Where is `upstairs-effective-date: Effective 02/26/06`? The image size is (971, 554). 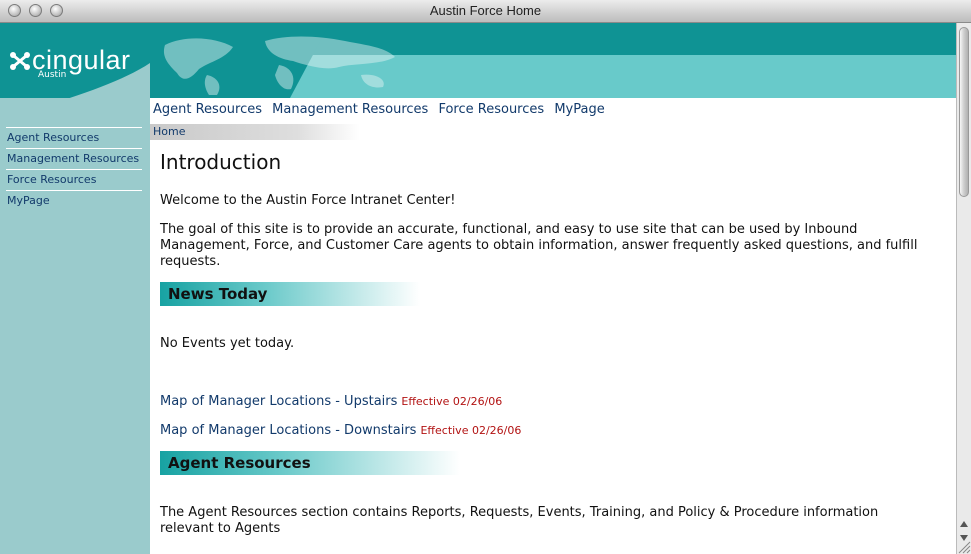
upstairs-effective-date: Effective 02/26/06 is located at coordinates (452, 401).